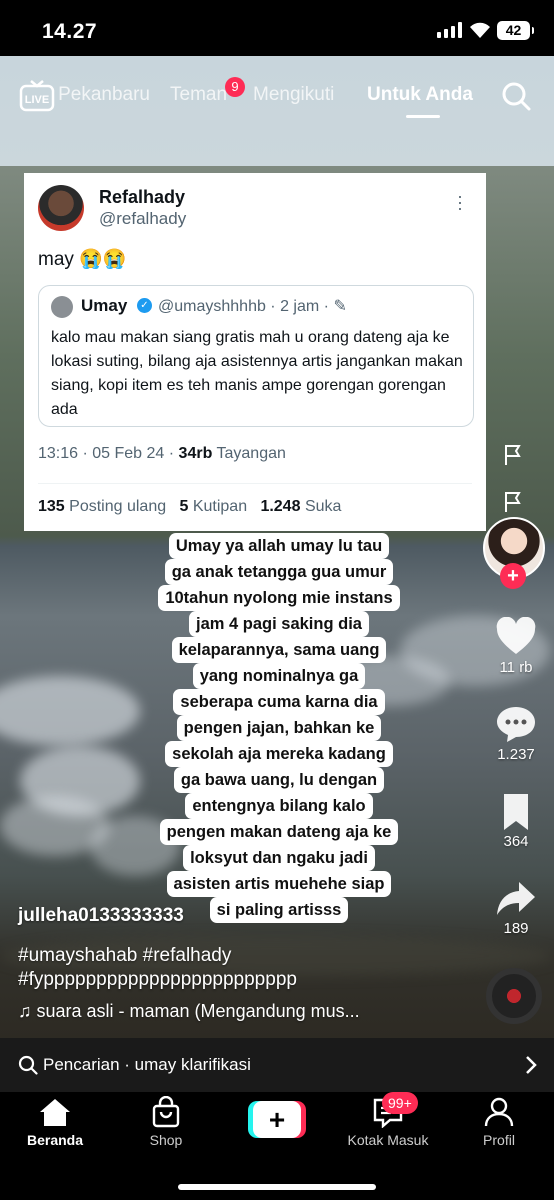  Describe the element at coordinates (513, 576) in the screenshot. I see `follow-button: +` at that location.